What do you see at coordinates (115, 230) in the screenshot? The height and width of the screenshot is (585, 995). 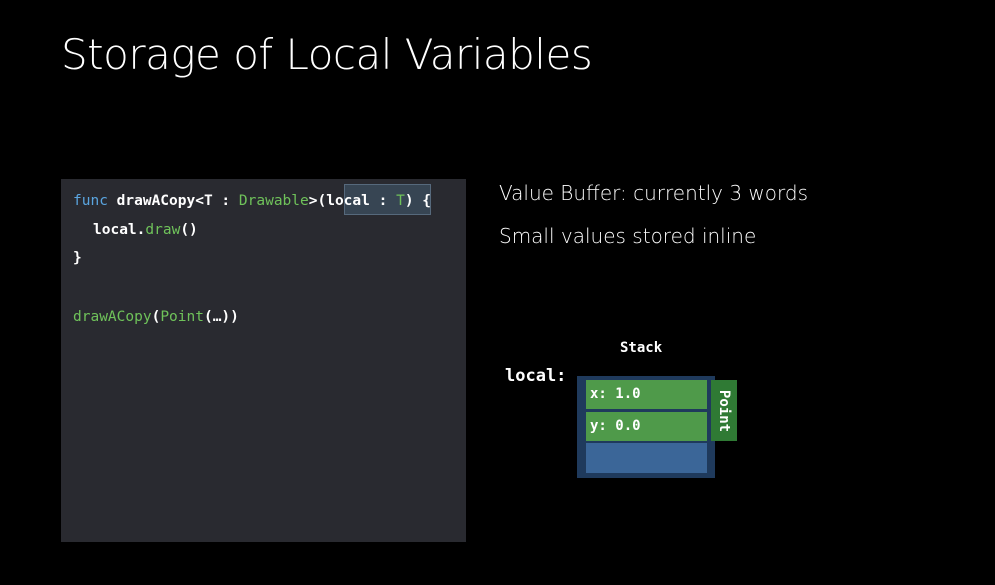 I see `receiver: local` at bounding box center [115, 230].